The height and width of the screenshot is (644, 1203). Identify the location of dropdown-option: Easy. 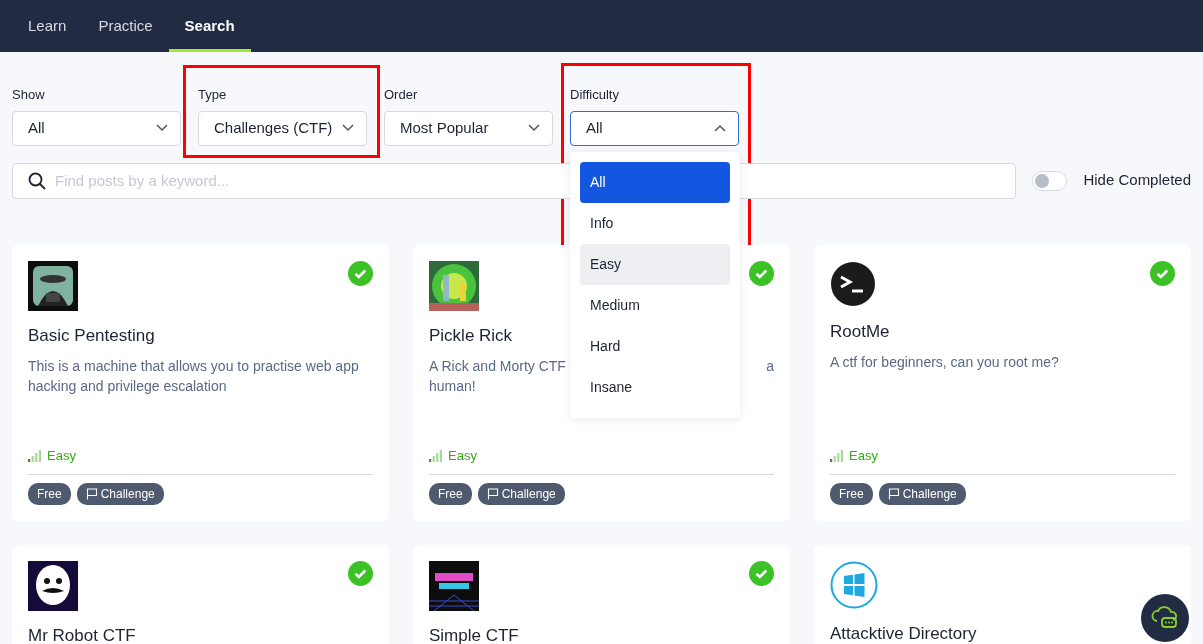
(655, 264).